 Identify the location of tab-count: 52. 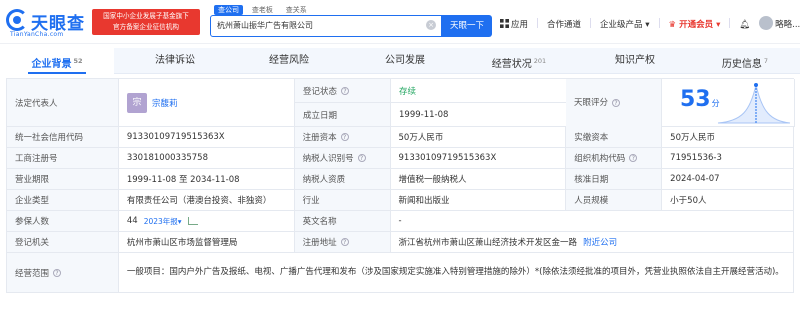
(78, 61).